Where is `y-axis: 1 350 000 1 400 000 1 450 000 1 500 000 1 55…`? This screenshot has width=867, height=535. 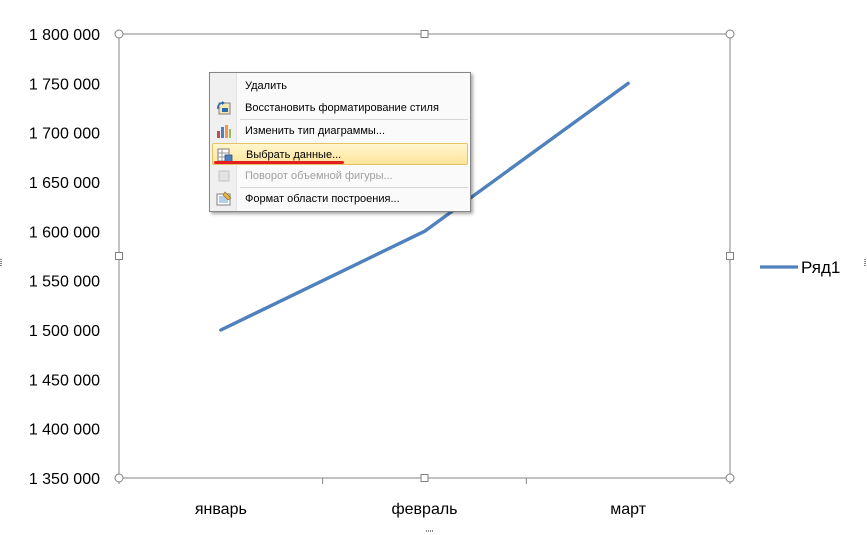
y-axis: 1 350 000 1 400 000 1 450 000 1 500 000 1 55… is located at coordinates (64, 257).